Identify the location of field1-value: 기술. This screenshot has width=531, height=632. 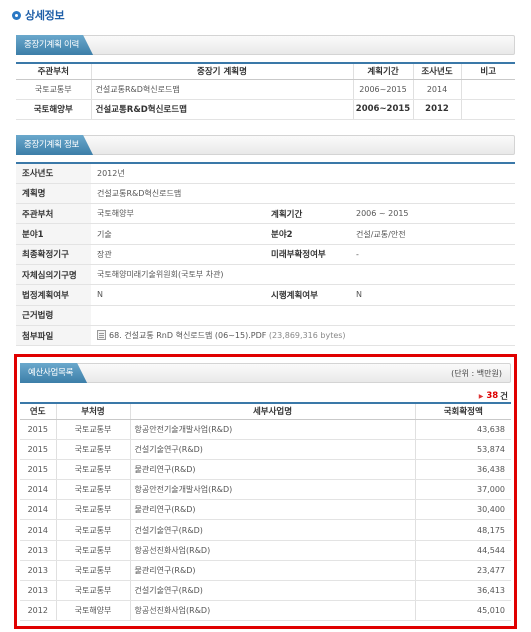
(178, 234).